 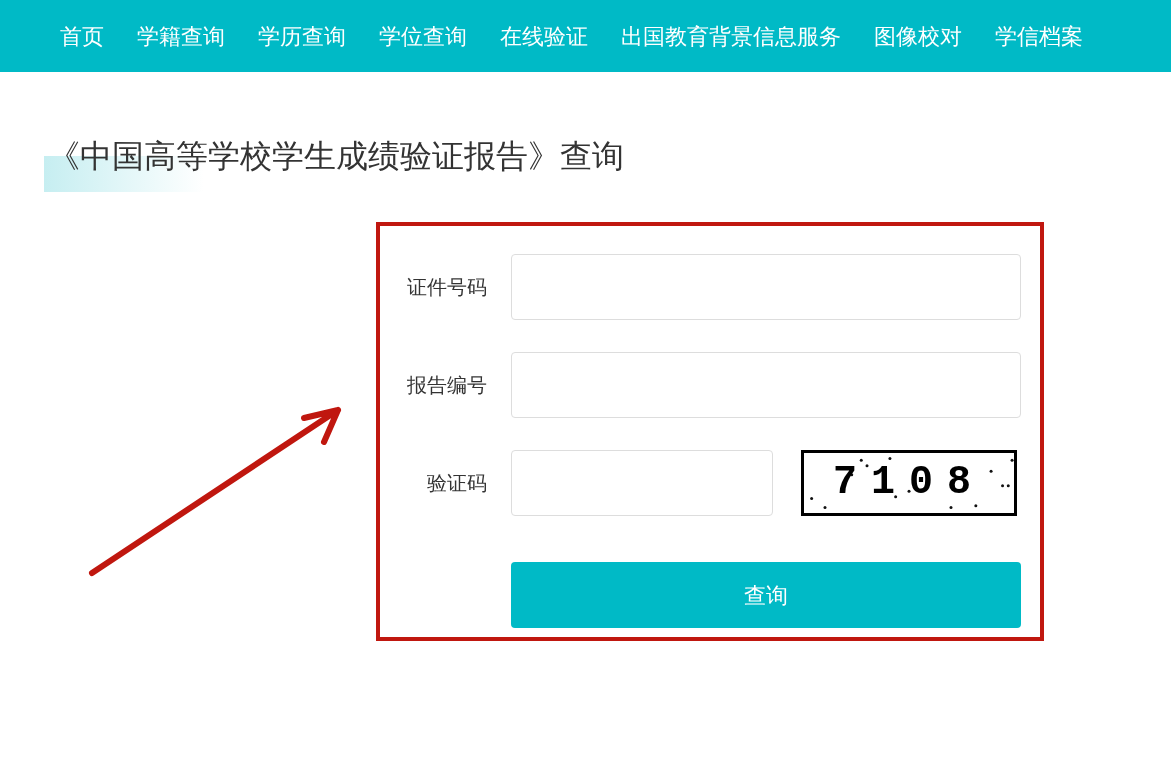 I want to click on nav-link: 学位查询, so click(x=423, y=36).